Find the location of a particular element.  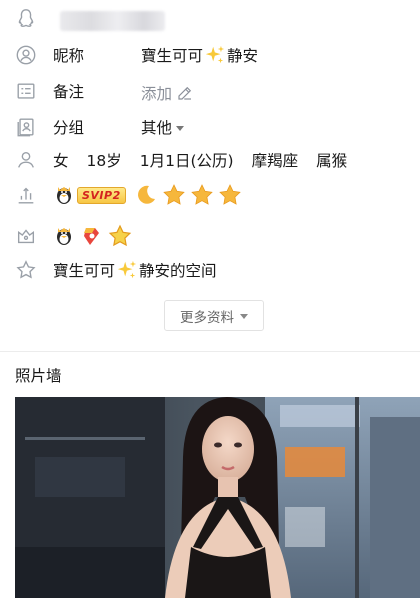

nickname-label: 昵称 is located at coordinates (69, 56).